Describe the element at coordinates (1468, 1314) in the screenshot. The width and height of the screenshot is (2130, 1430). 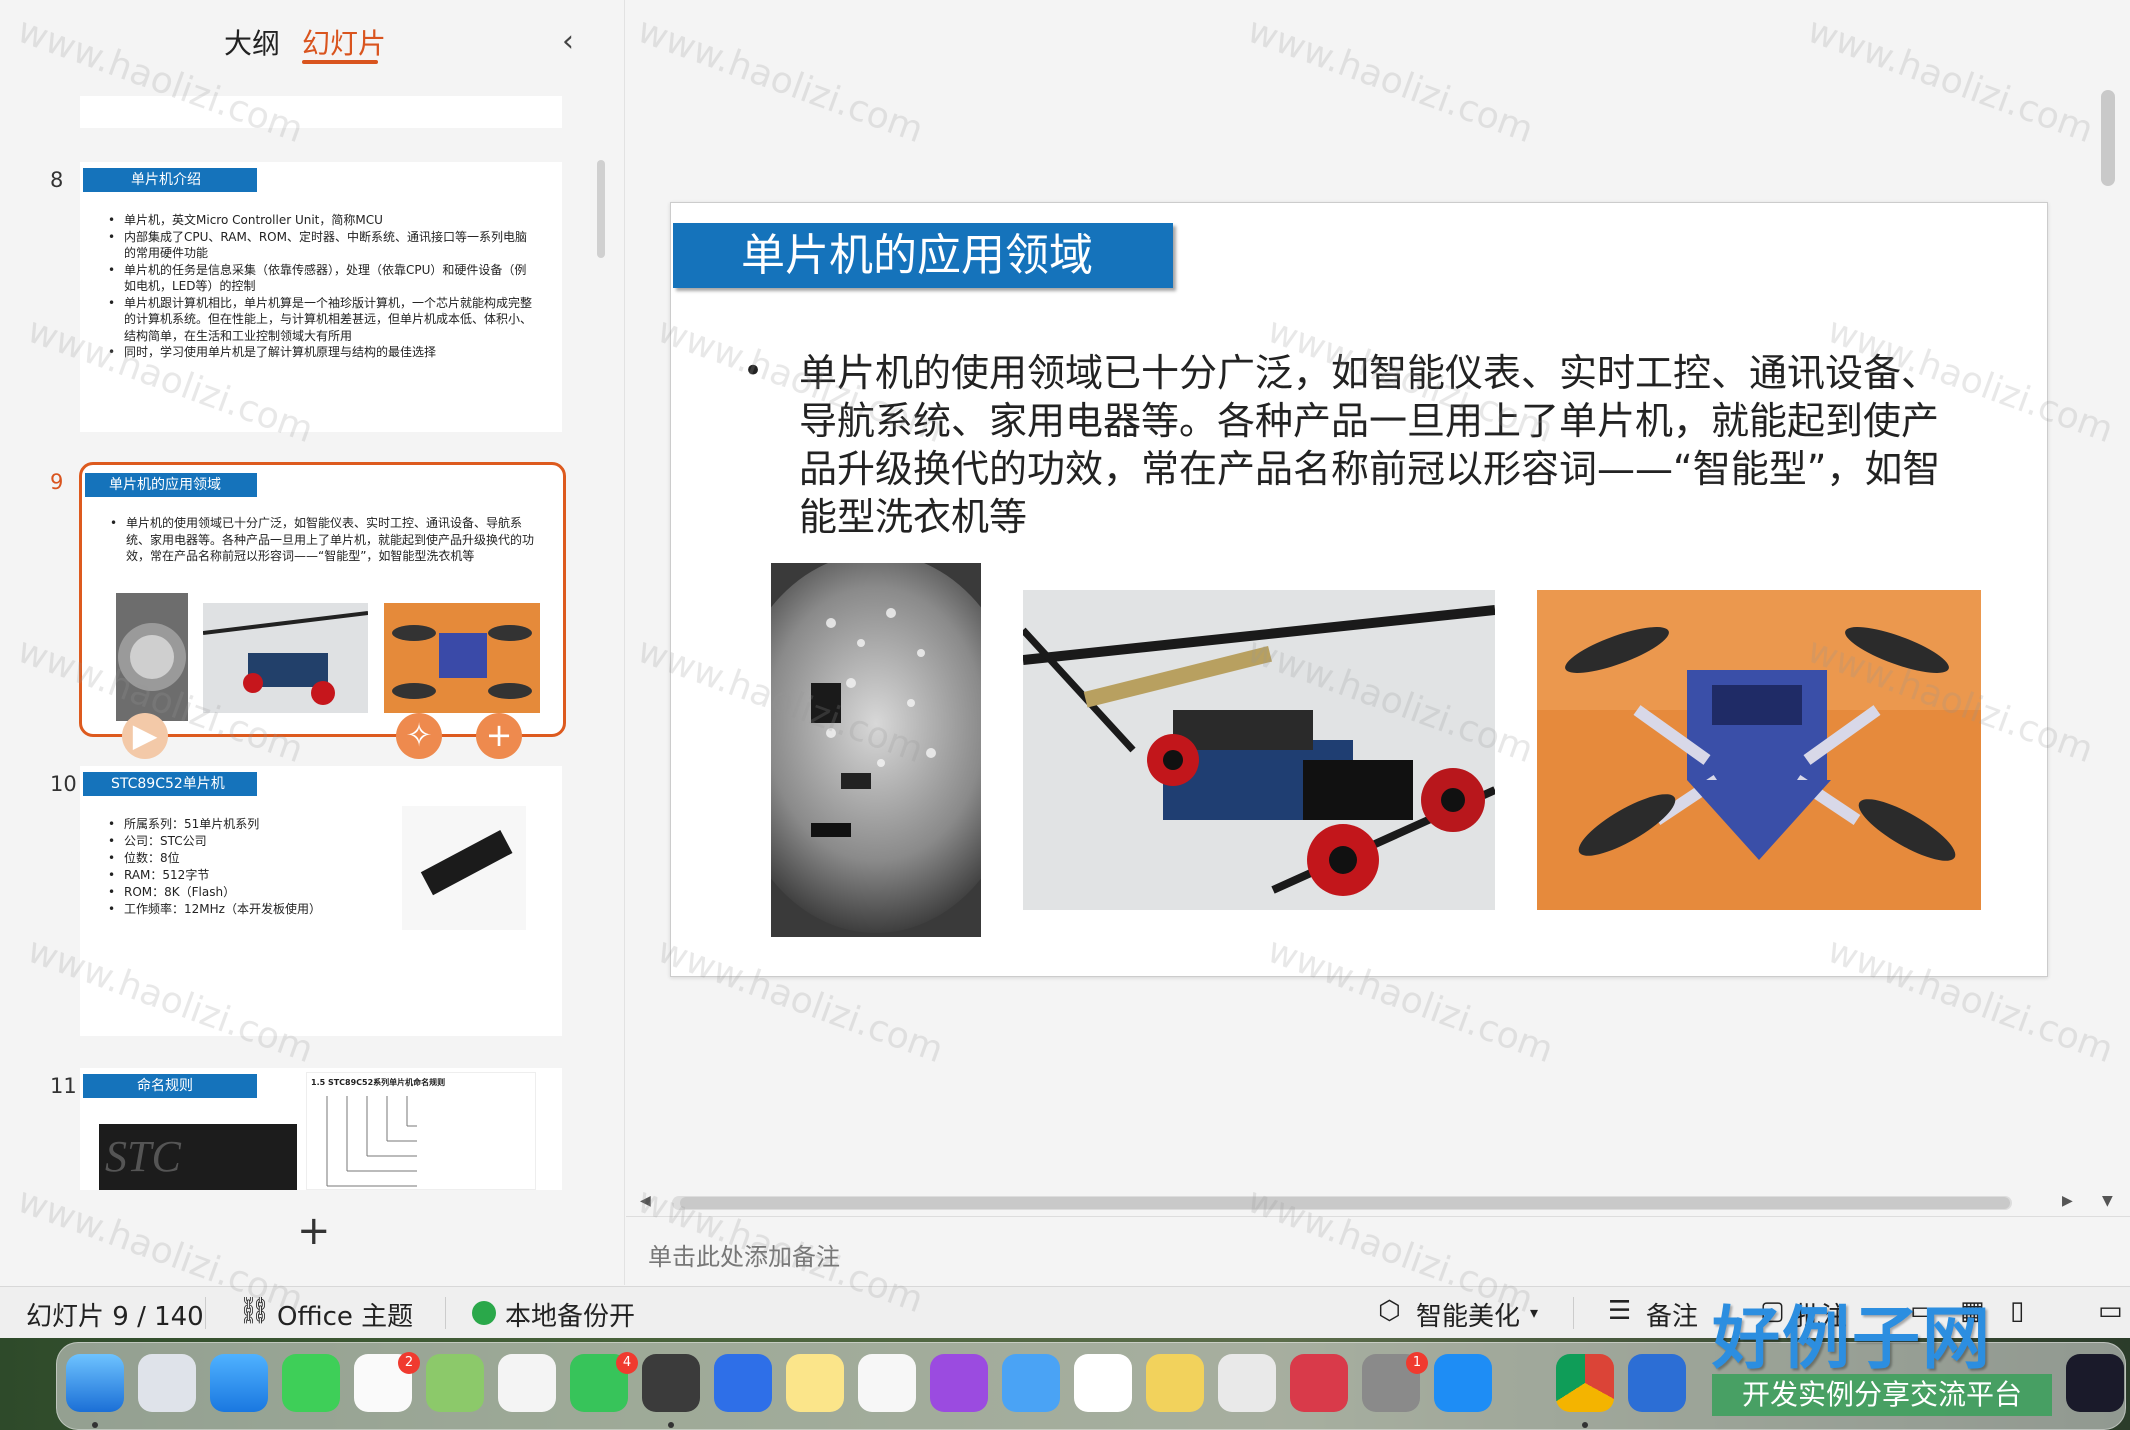
I see `smart-beautify-button: 智能美化` at that location.